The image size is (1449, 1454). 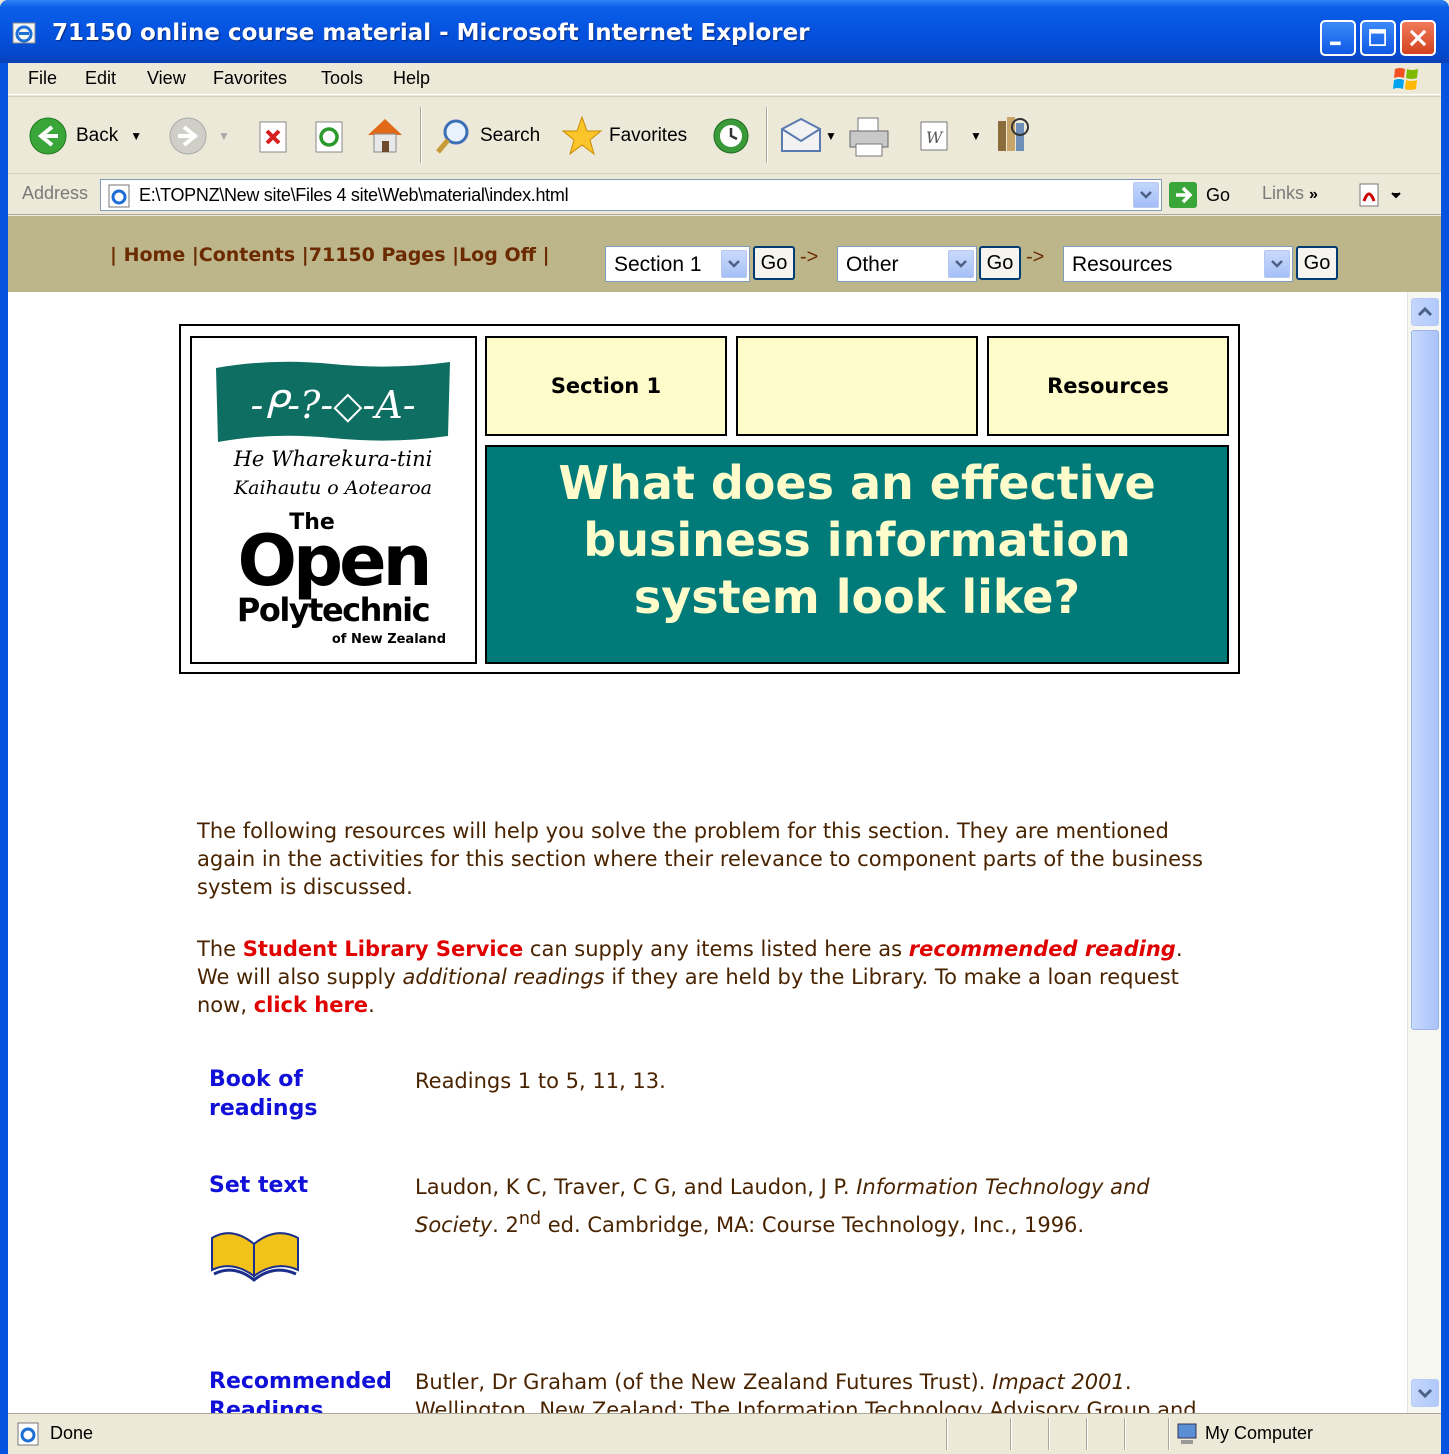 I want to click on menu-favorites: Favorites, so click(x=250, y=78).